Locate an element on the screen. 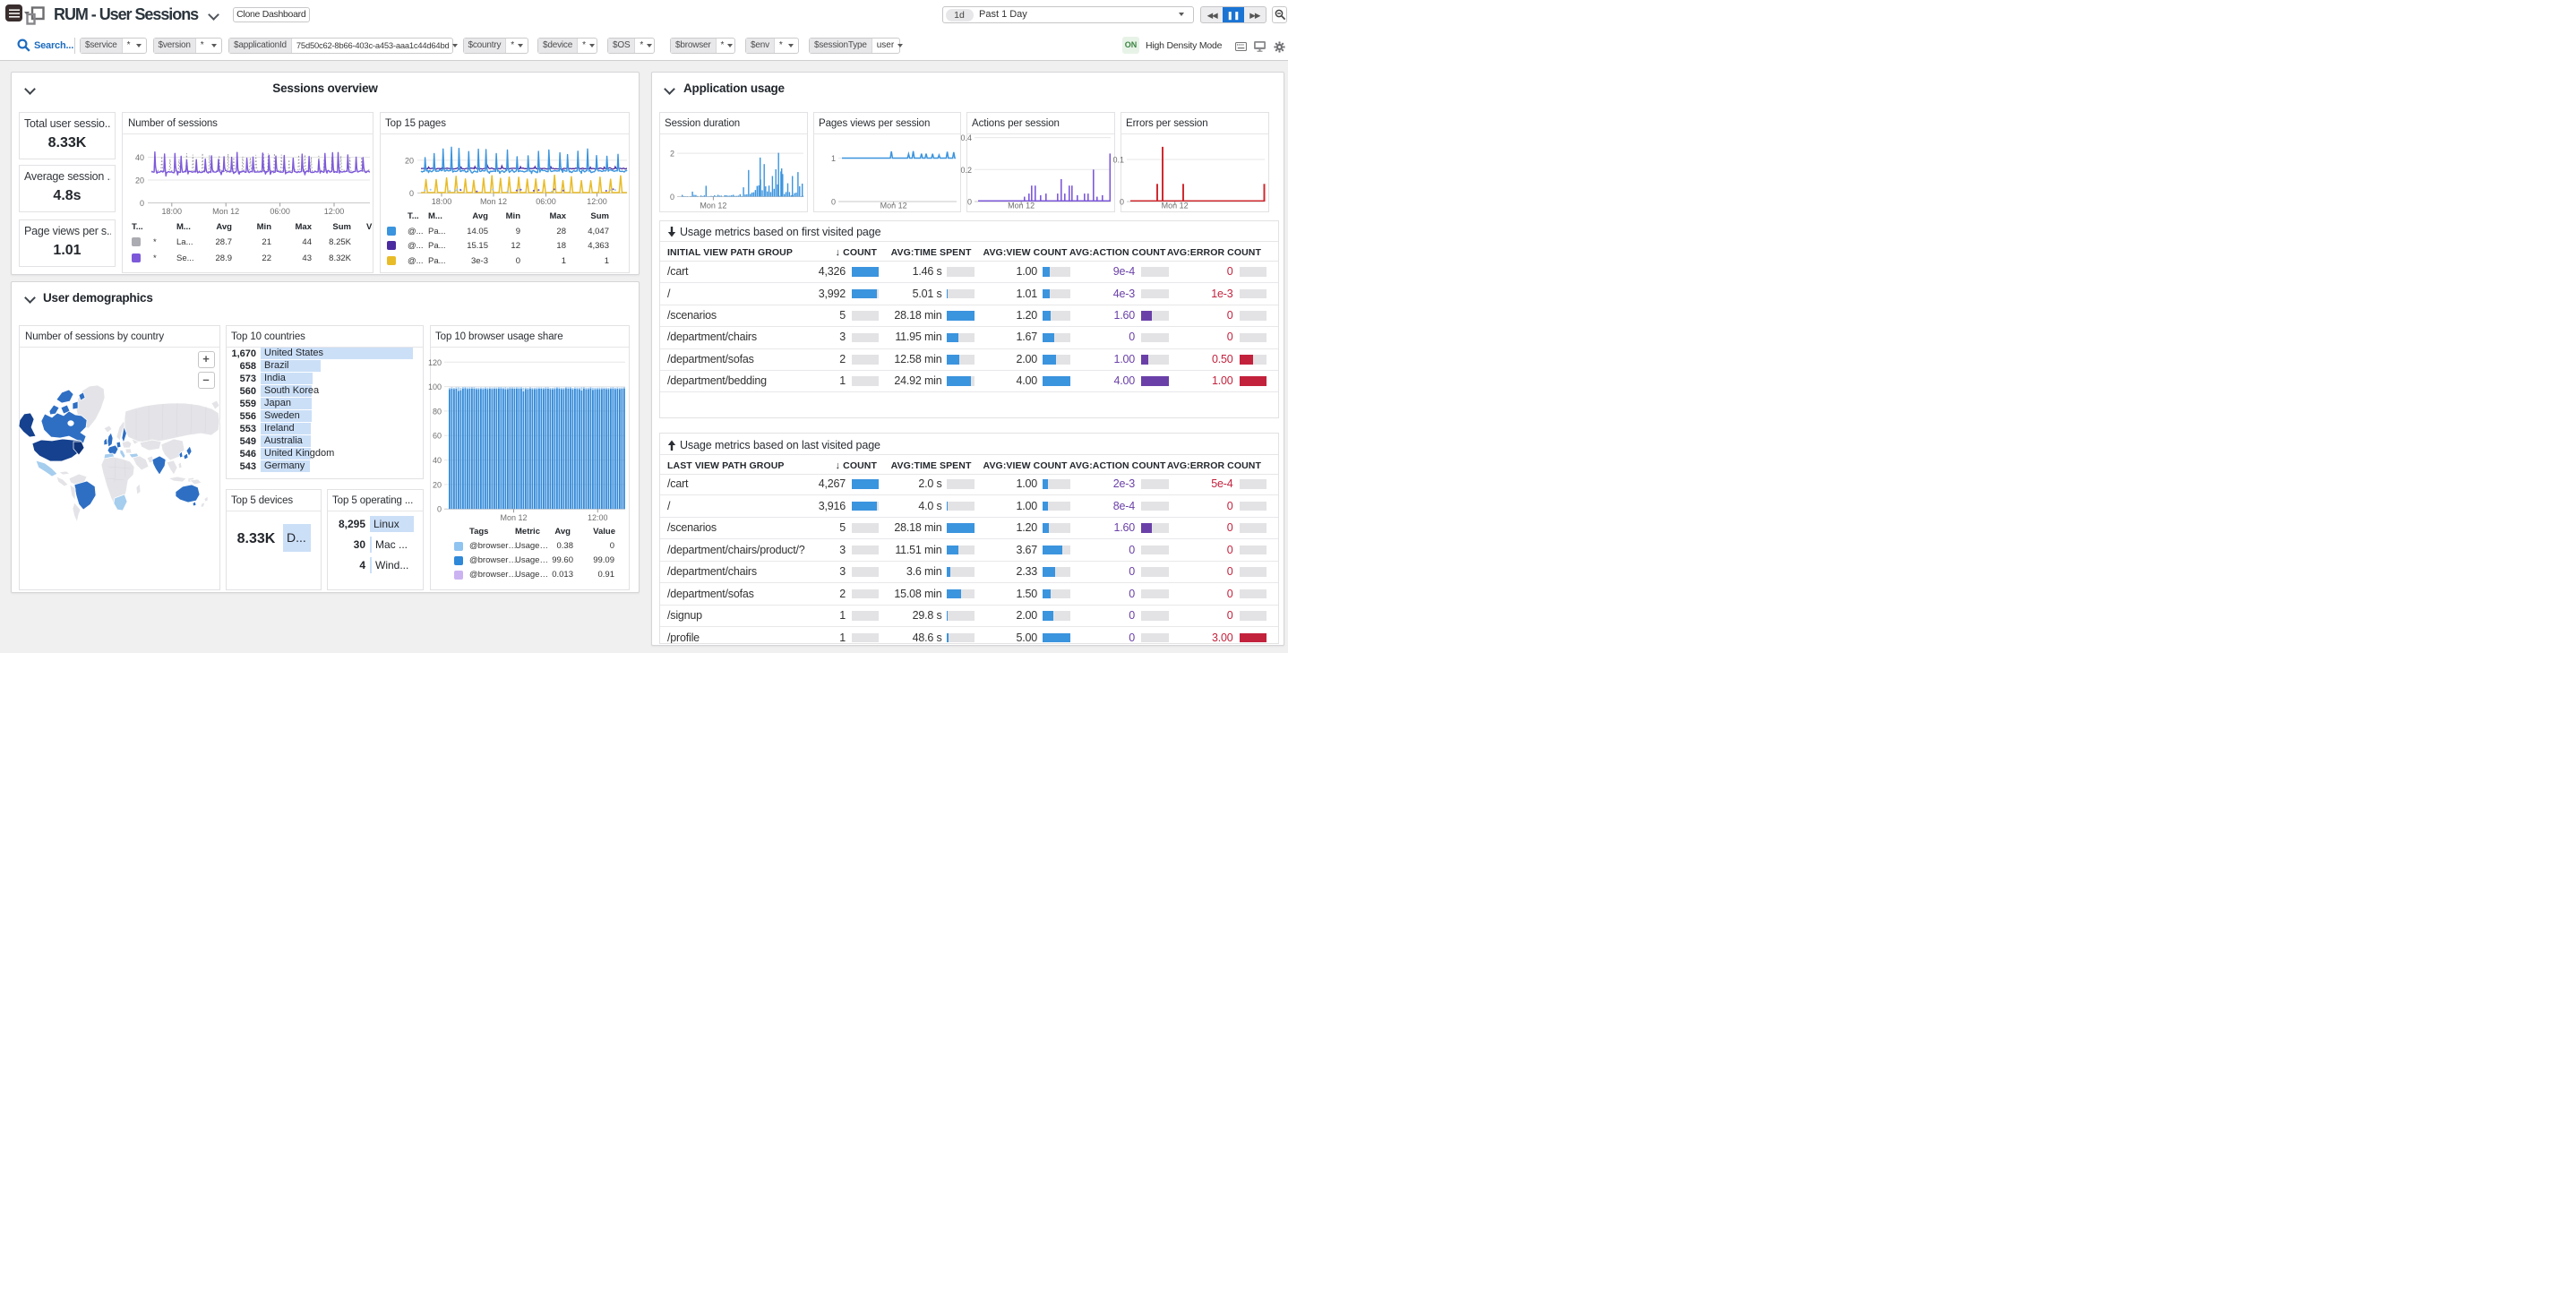 The width and height of the screenshot is (2576, 1306). svg-text: 0.2 is located at coordinates (966, 170).